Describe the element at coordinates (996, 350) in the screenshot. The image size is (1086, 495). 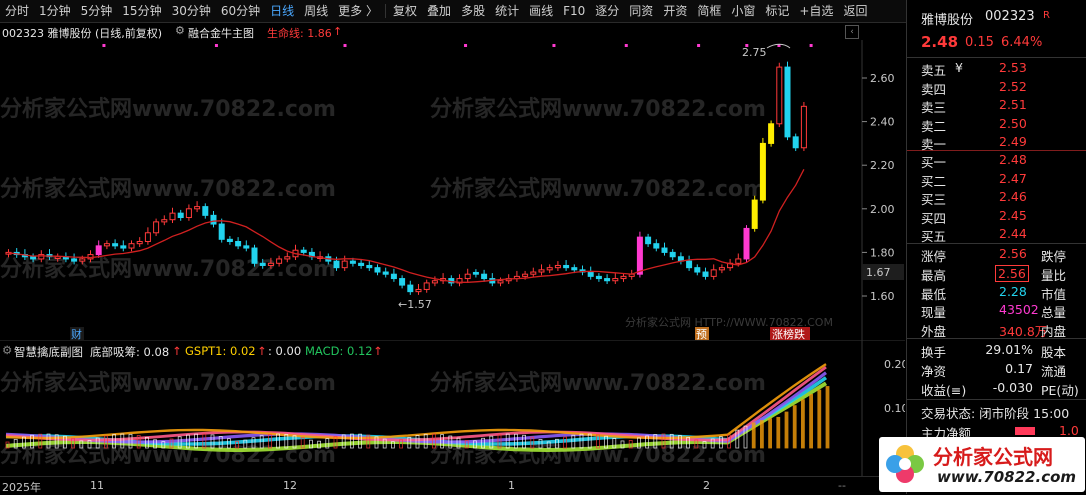
I see `stat2-row: 换手 29.01% 股本` at that location.